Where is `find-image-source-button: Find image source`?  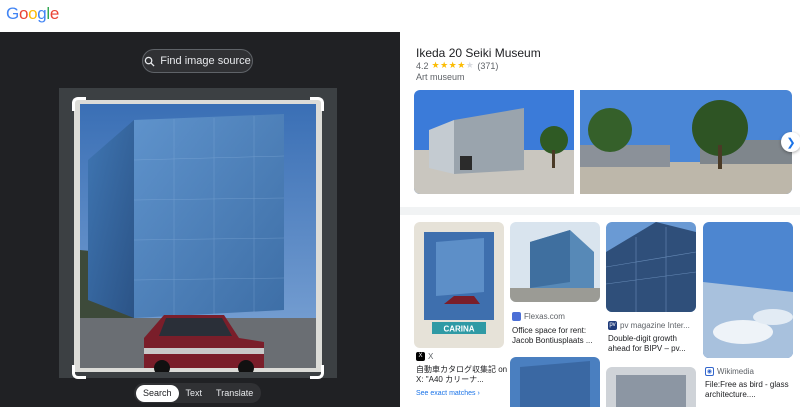
find-image-source-button: Find image source is located at coordinates (197, 61).